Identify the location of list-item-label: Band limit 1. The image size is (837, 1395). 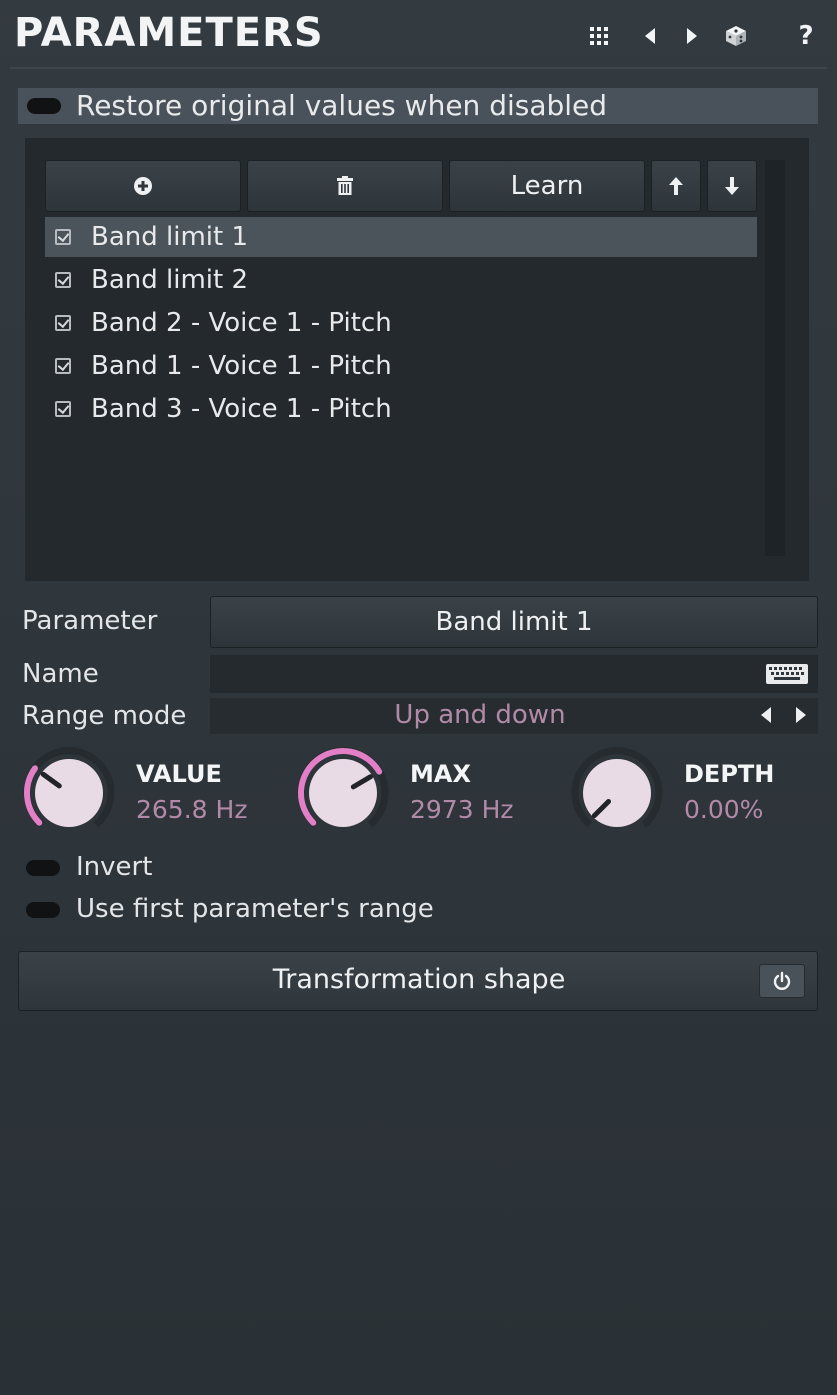
(170, 237).